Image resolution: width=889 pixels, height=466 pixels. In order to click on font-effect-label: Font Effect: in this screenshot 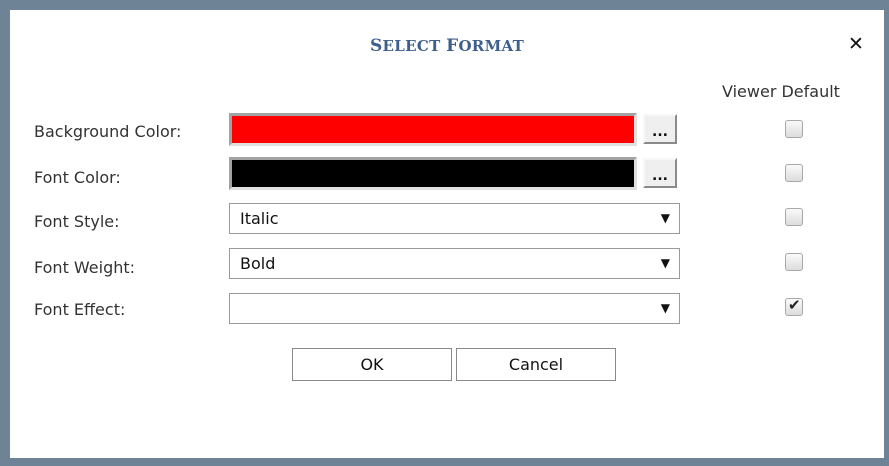, I will do `click(80, 309)`.